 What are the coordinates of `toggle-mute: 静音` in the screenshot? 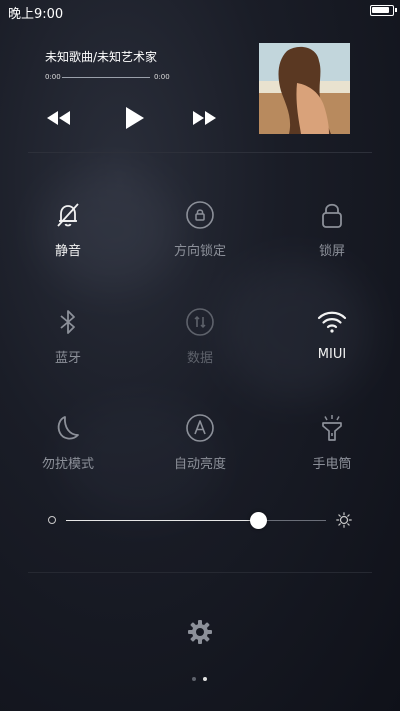 It's located at (68, 245).